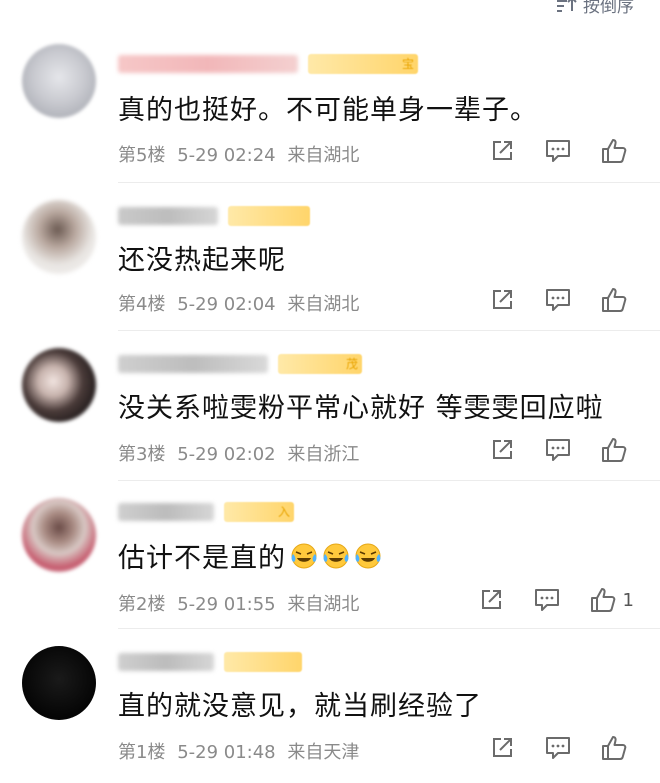 The image size is (660, 783). I want to click on floor-number: 第1楼, so click(142, 752).